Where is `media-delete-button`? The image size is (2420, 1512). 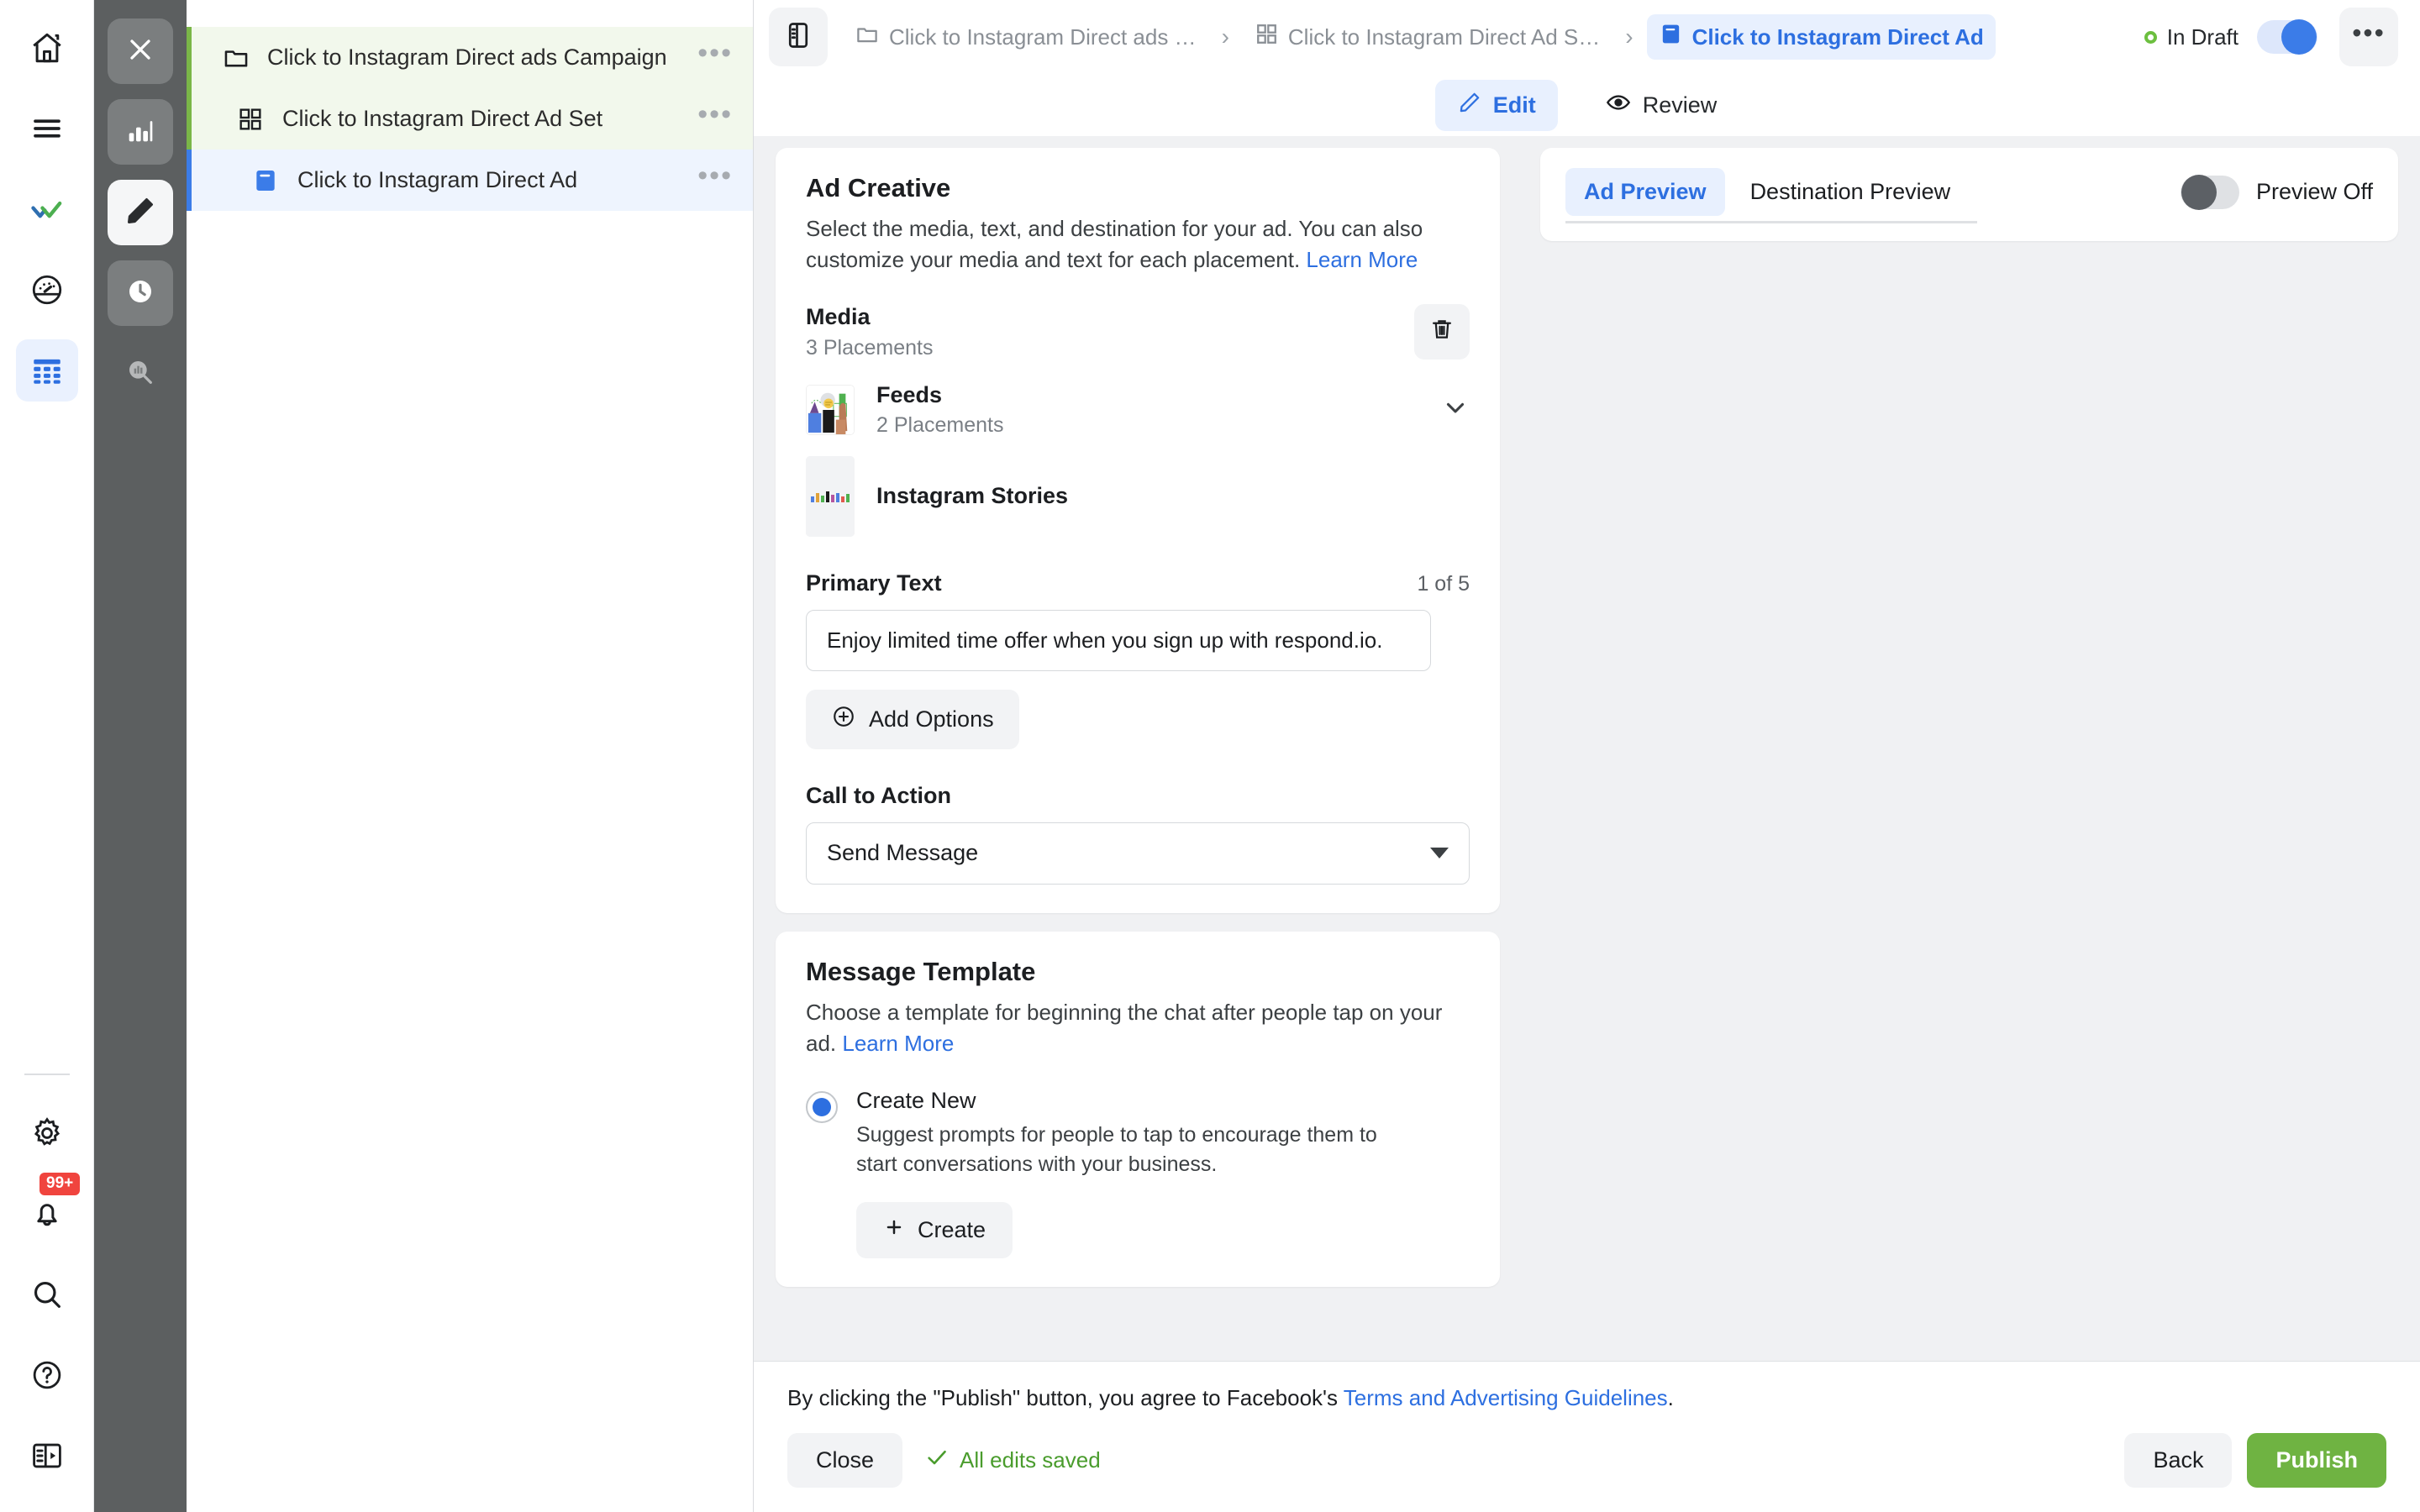 media-delete-button is located at coordinates (1442, 331).